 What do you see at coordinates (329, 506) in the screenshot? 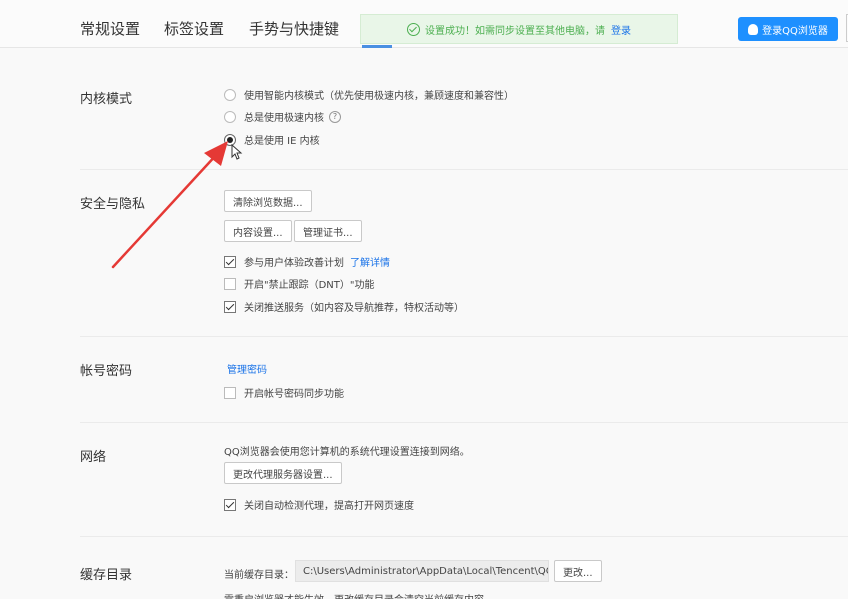
I see `auto-detect-proxy-label: 关闭自动检测代理，提高打开网页速度` at bounding box center [329, 506].